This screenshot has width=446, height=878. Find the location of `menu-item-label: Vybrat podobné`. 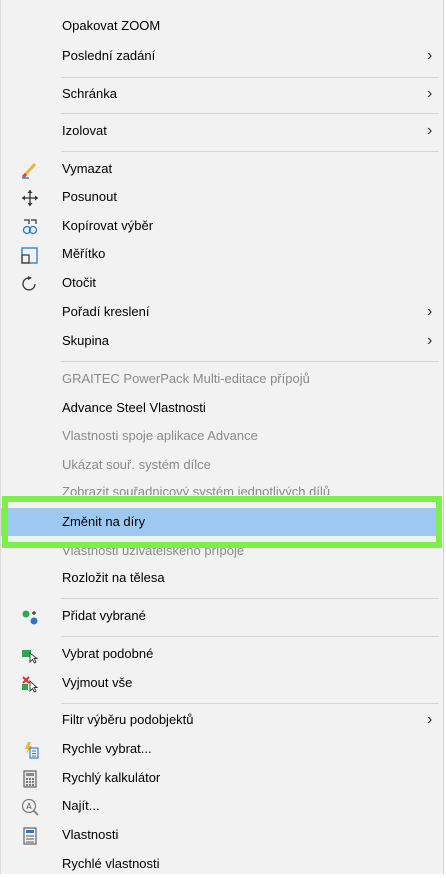

menu-item-label: Vybrat podobné is located at coordinates (108, 653).